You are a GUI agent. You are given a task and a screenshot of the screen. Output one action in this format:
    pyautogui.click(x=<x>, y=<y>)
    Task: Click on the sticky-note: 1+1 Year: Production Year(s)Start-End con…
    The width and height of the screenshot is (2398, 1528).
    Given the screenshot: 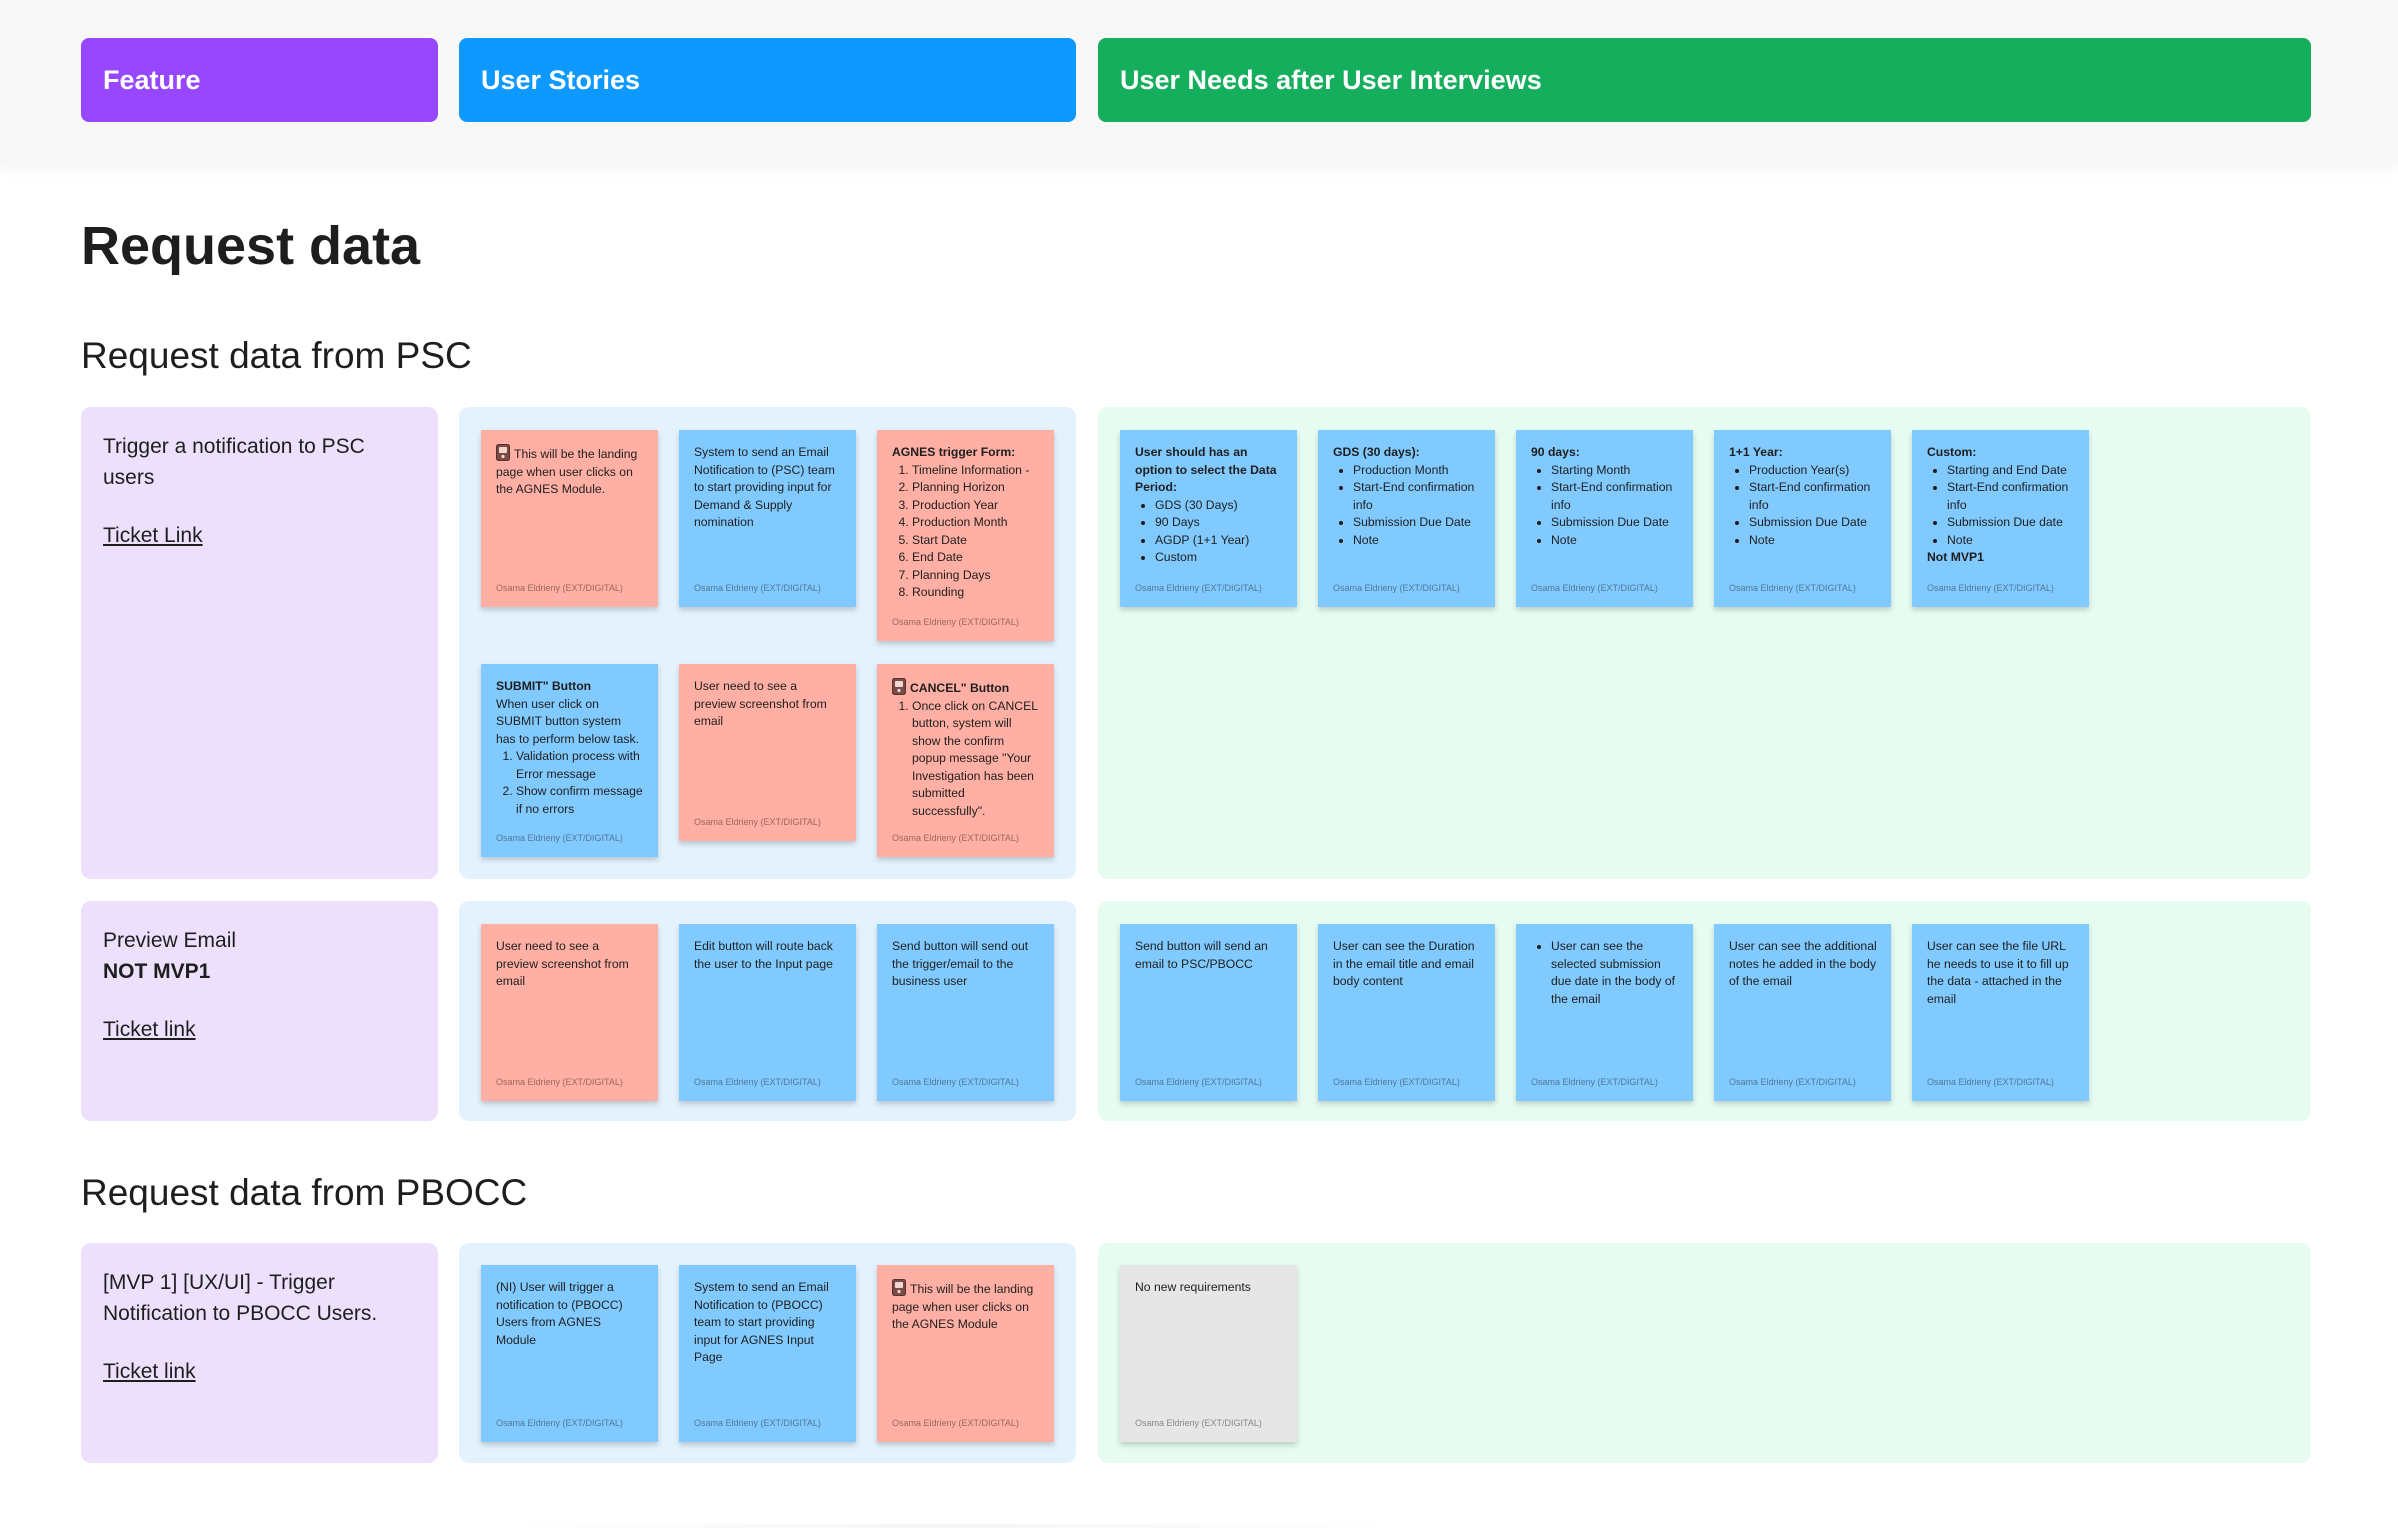 What is the action you would take?
    pyautogui.click(x=1802, y=518)
    